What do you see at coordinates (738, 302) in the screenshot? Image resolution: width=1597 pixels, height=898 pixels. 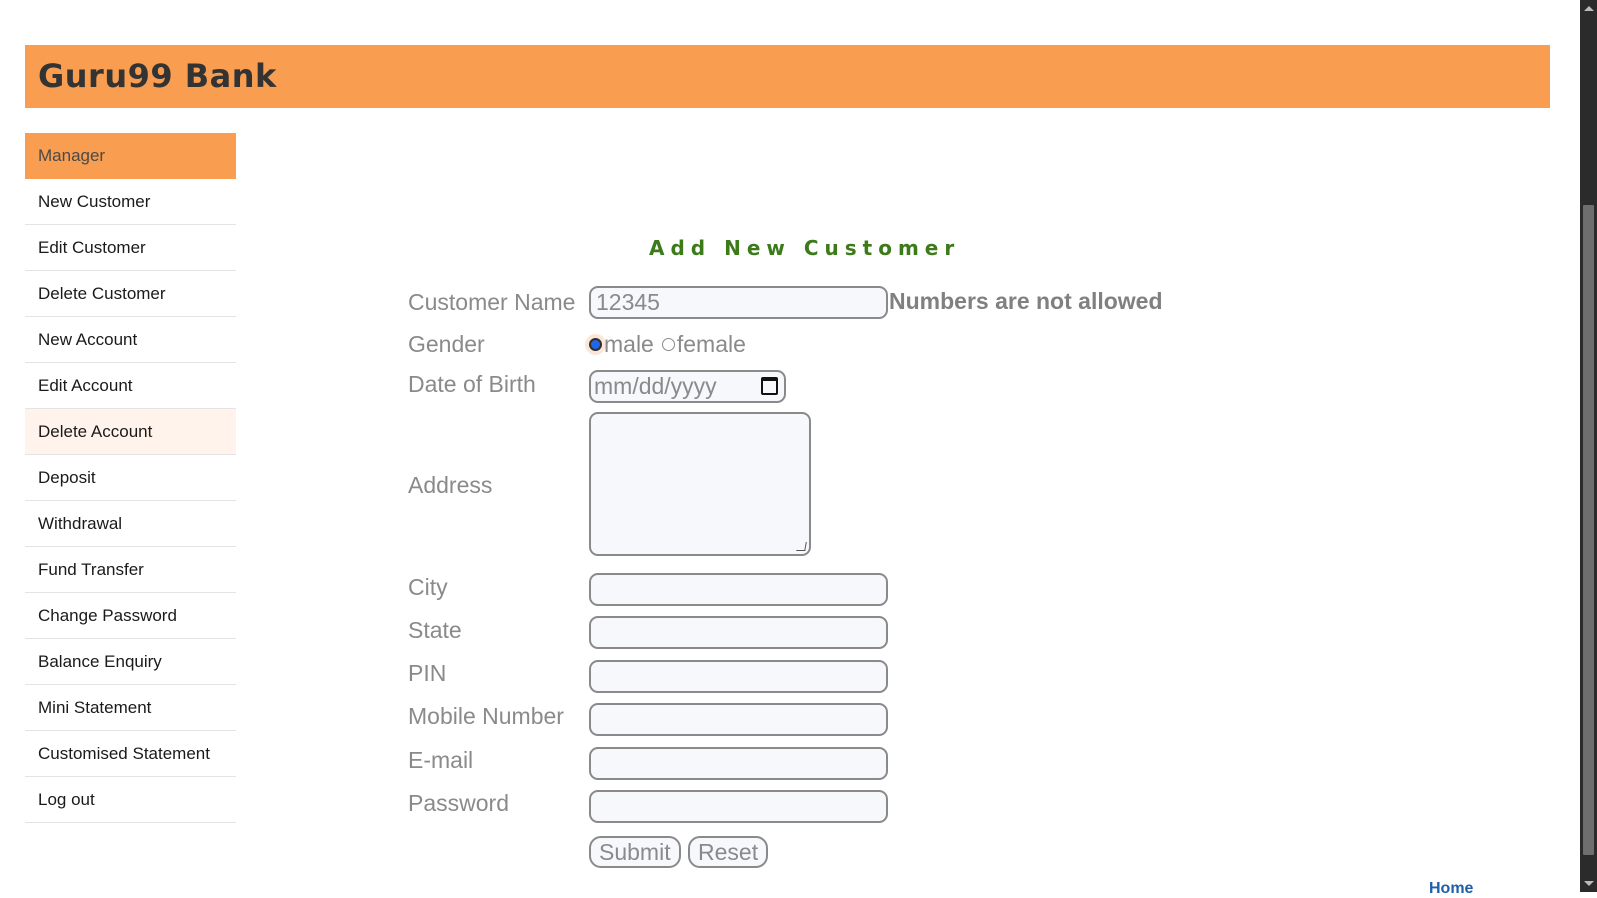 I see `customer-name-input` at bounding box center [738, 302].